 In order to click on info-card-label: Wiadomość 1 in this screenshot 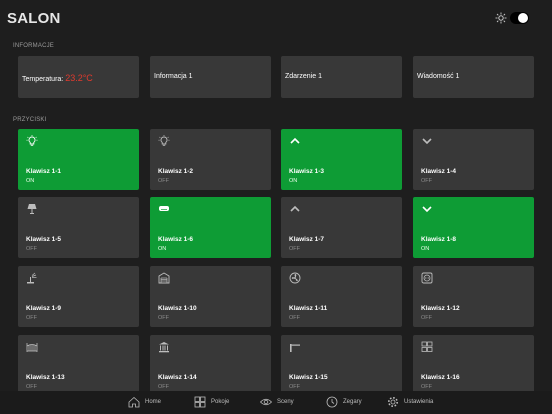, I will do `click(438, 76)`.